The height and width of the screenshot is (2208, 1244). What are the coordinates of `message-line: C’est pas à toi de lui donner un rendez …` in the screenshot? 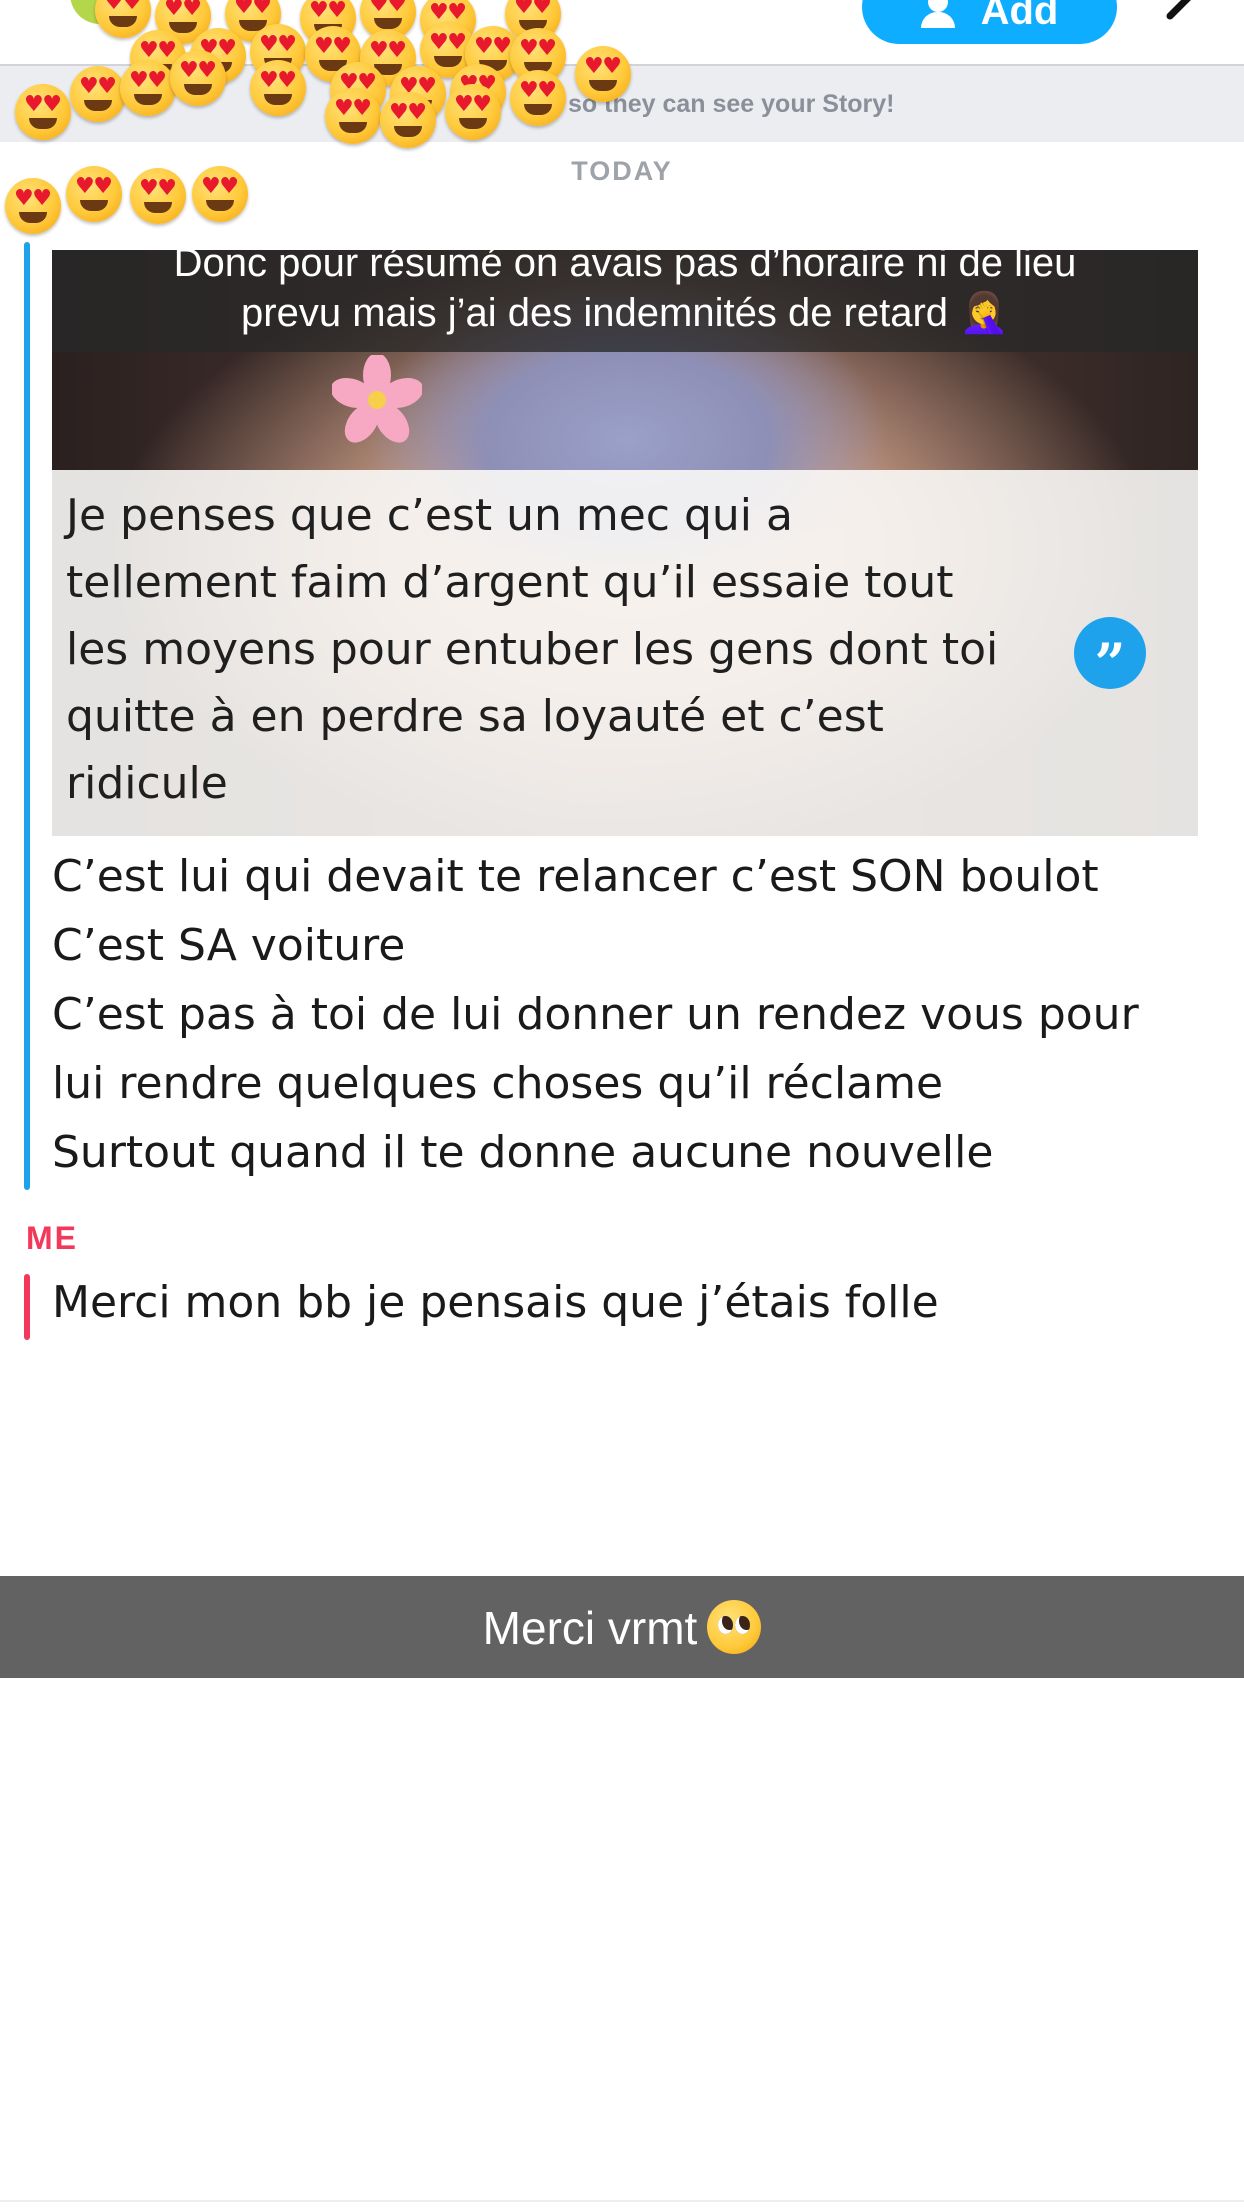 It's located at (595, 1014).